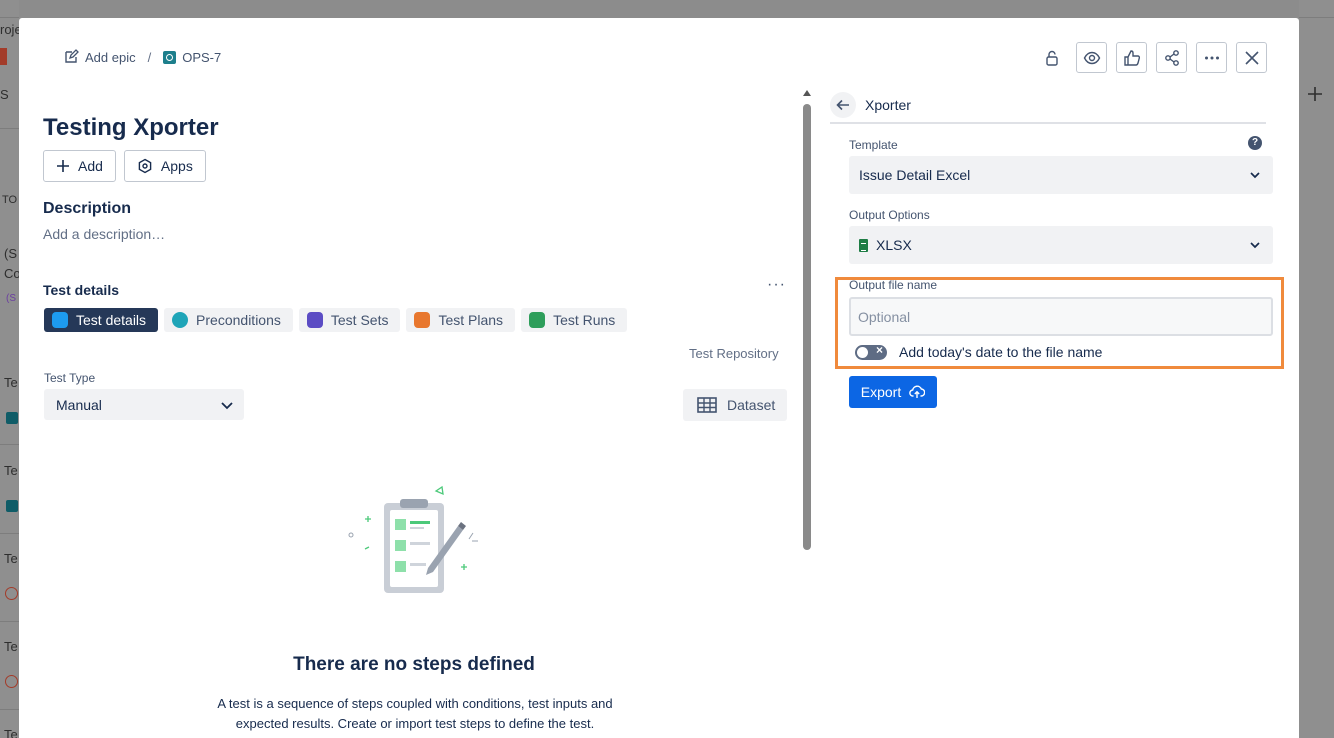 This screenshot has width=1334, height=738. What do you see at coordinates (176, 166) in the screenshot?
I see `apps-button-label: Apps` at bounding box center [176, 166].